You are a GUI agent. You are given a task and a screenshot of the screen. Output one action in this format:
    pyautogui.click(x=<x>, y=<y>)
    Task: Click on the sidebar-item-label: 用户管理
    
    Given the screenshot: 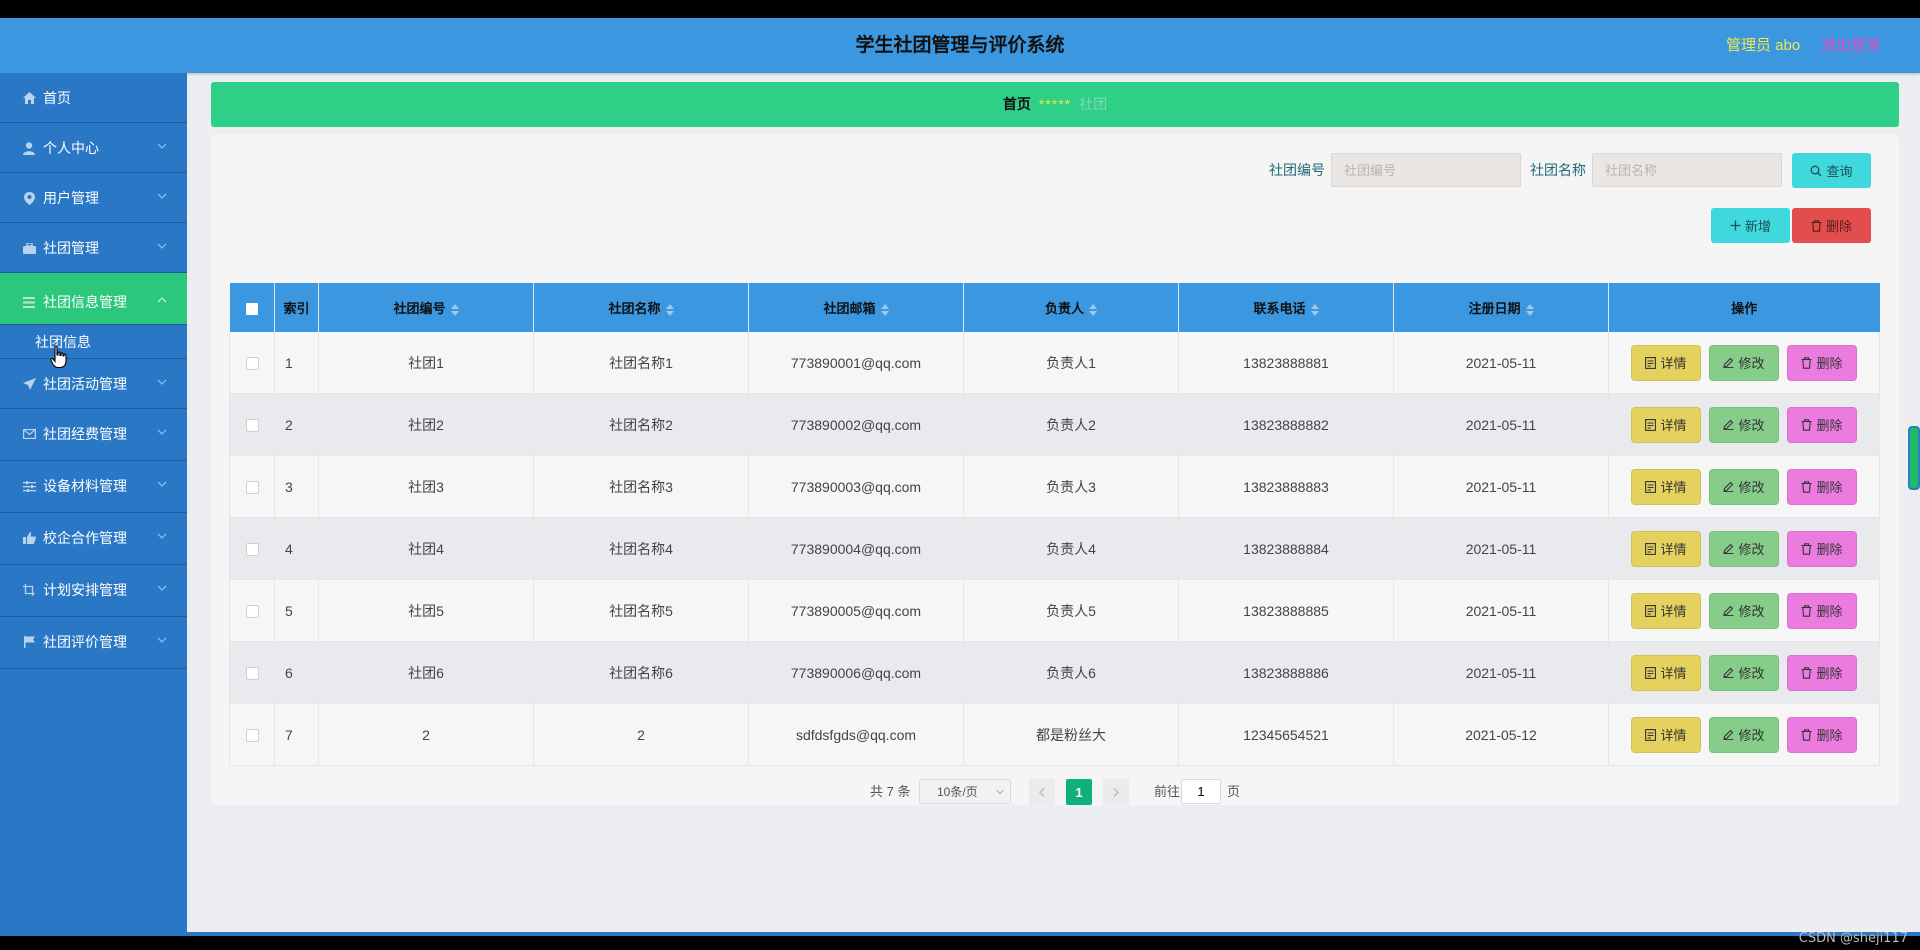 What is the action you would take?
    pyautogui.click(x=71, y=198)
    